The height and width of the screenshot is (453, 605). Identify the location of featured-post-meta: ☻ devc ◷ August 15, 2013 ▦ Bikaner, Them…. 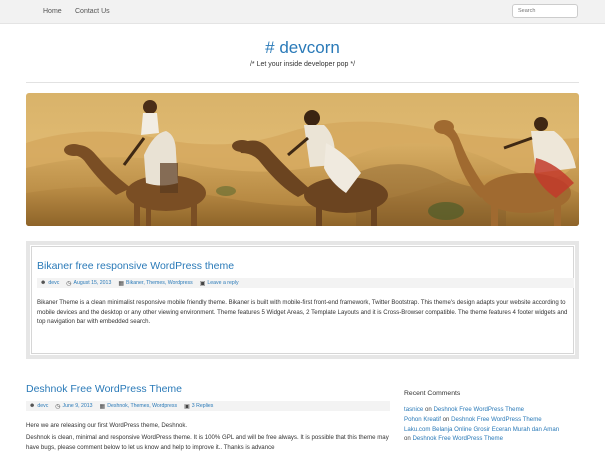
(305, 283).